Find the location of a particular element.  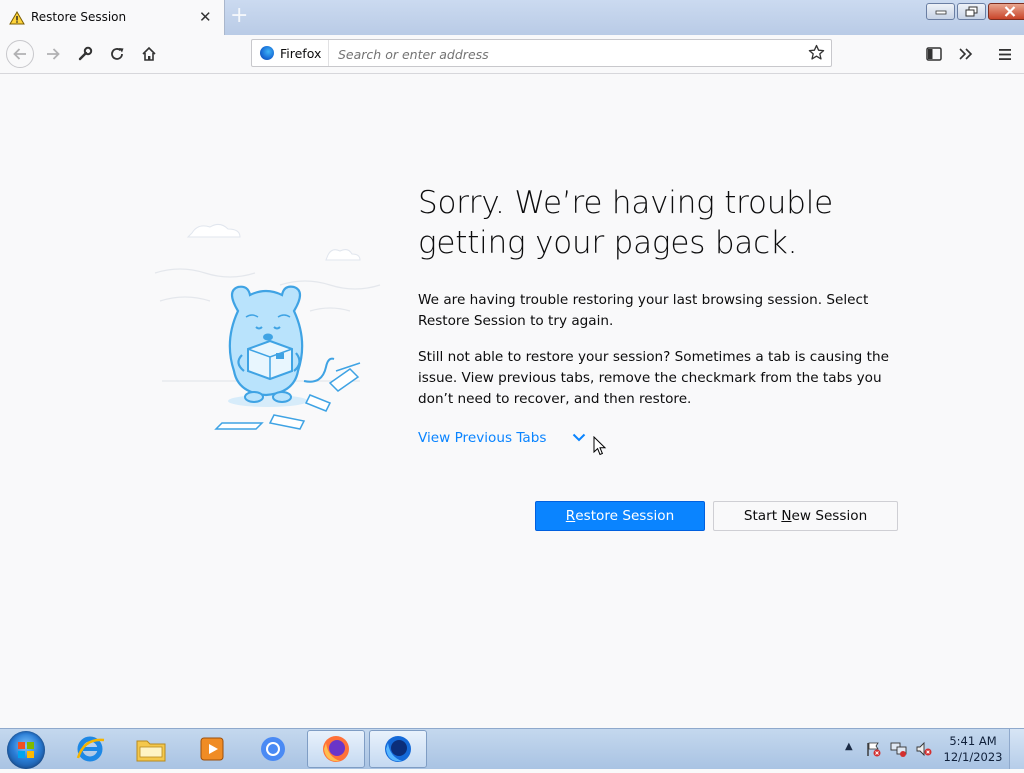

restore-icon is located at coordinates (971, 11).